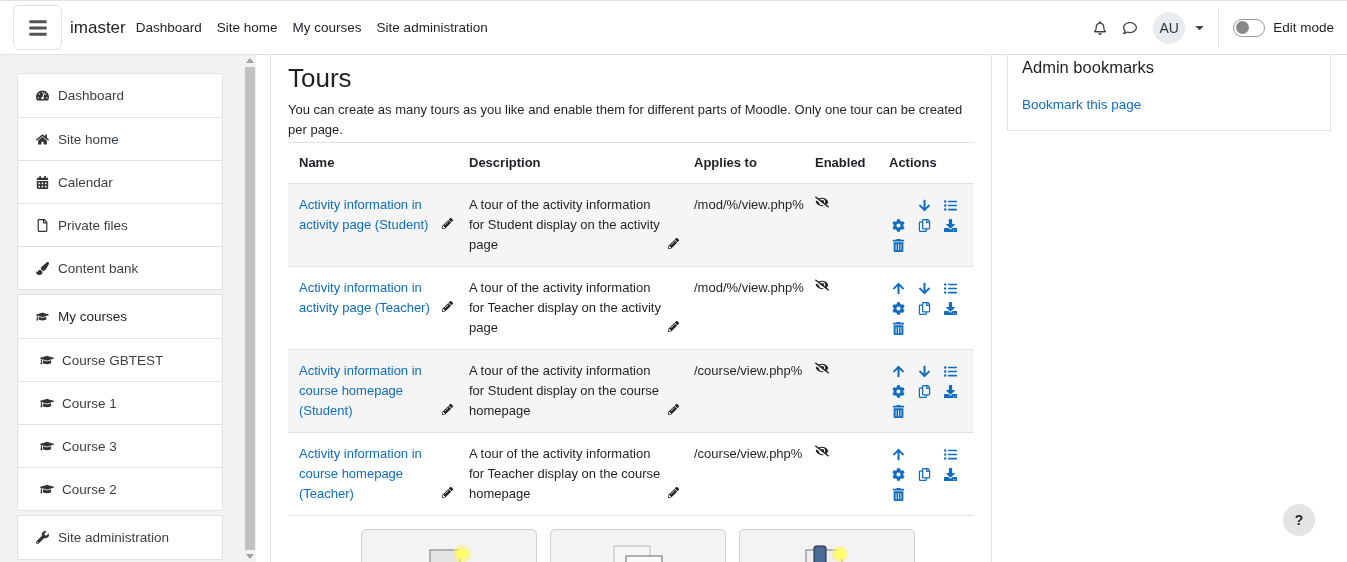  Describe the element at coordinates (926, 163) in the screenshot. I see `column-header: Actions` at that location.